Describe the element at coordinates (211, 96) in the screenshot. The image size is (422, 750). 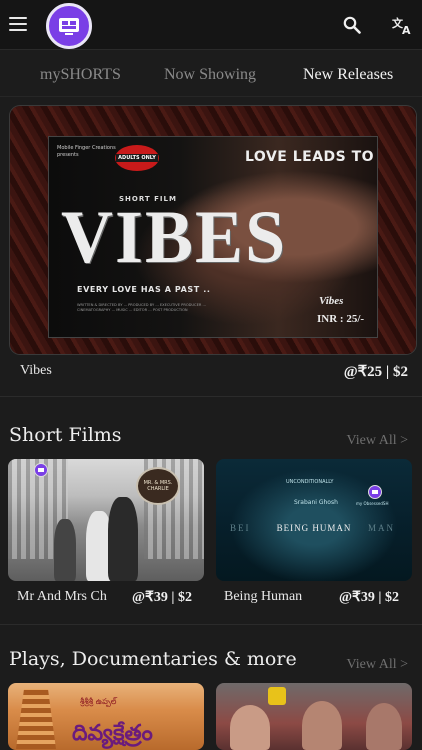
I see `tabs-divider` at that location.